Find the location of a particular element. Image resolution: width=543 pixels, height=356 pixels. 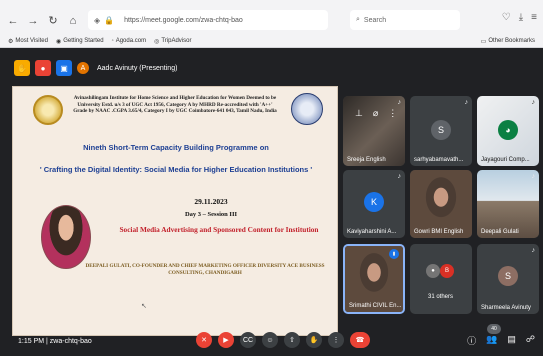

lock-icon: 🔒 is located at coordinates (109, 20).